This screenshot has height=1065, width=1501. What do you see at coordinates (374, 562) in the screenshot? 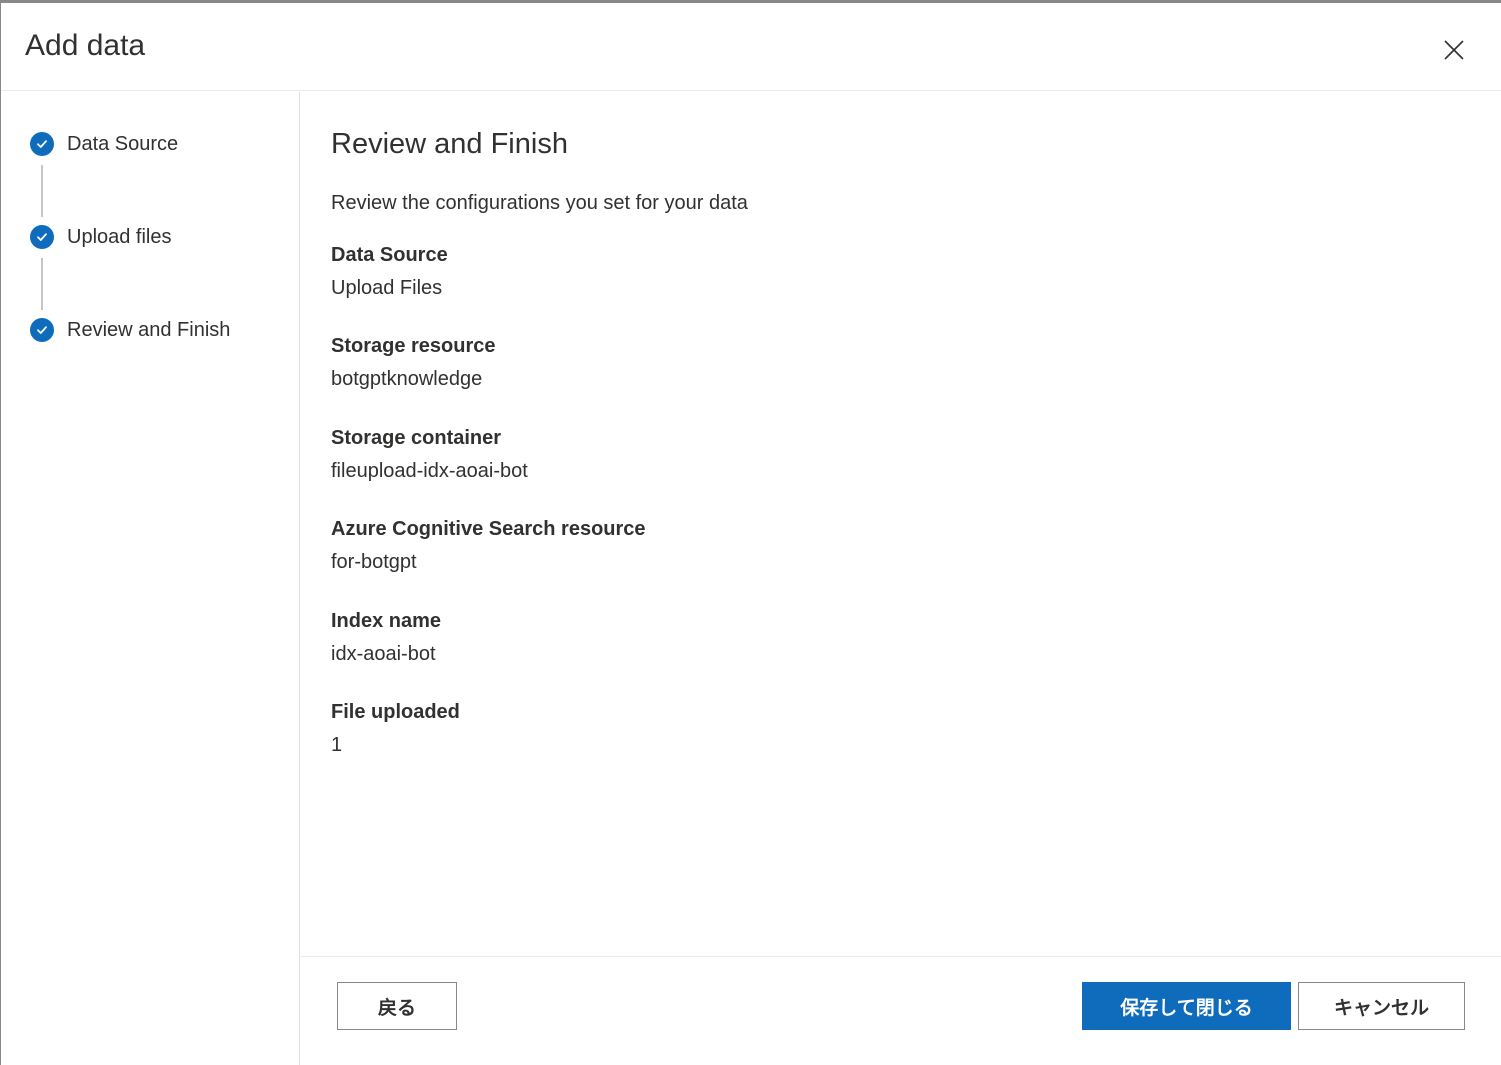
I see `field-value: for-botgpt` at bounding box center [374, 562].